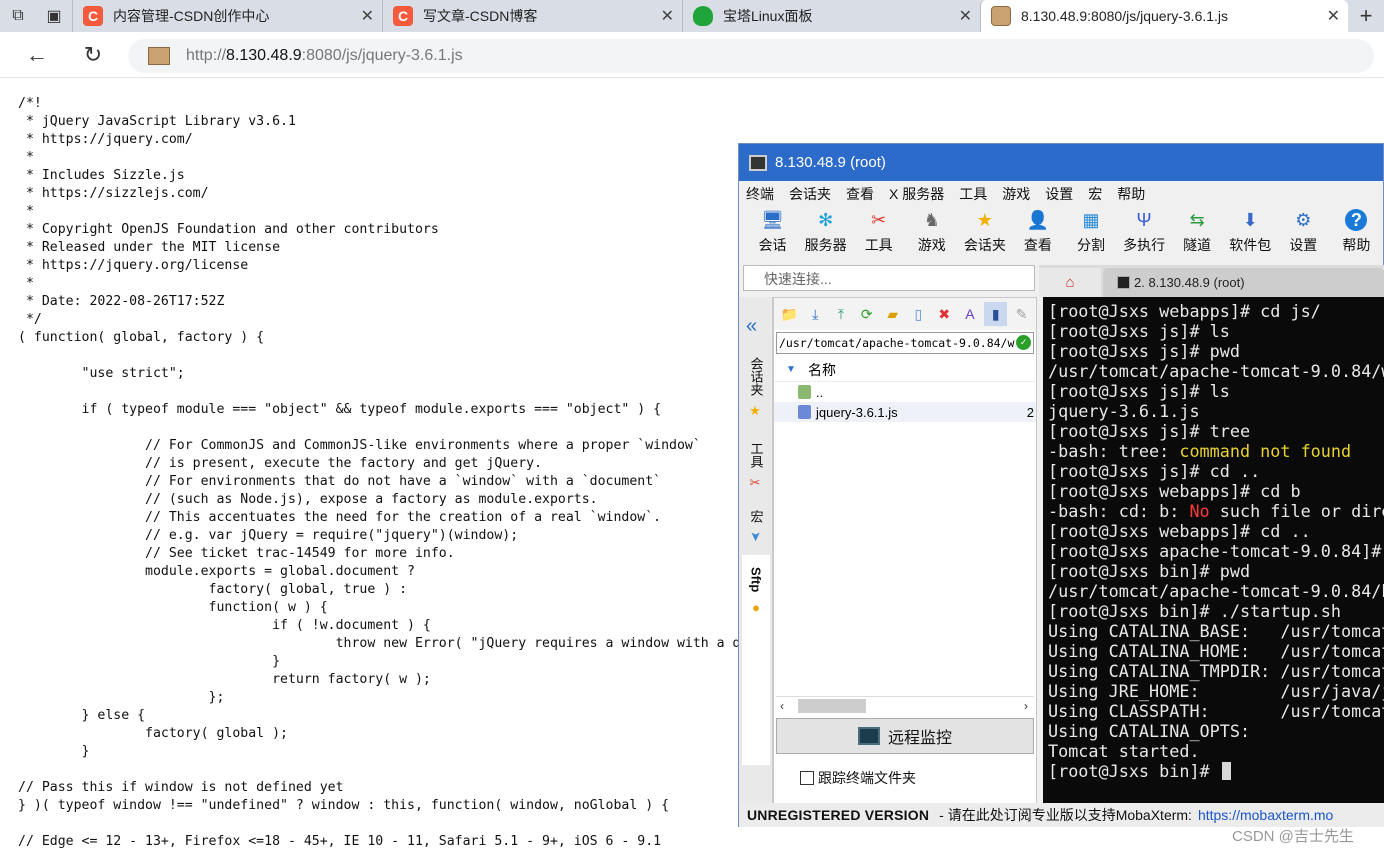 This screenshot has height=852, width=1384. I want to click on toolbar-button: ▦ 分割, so click(1090, 231).